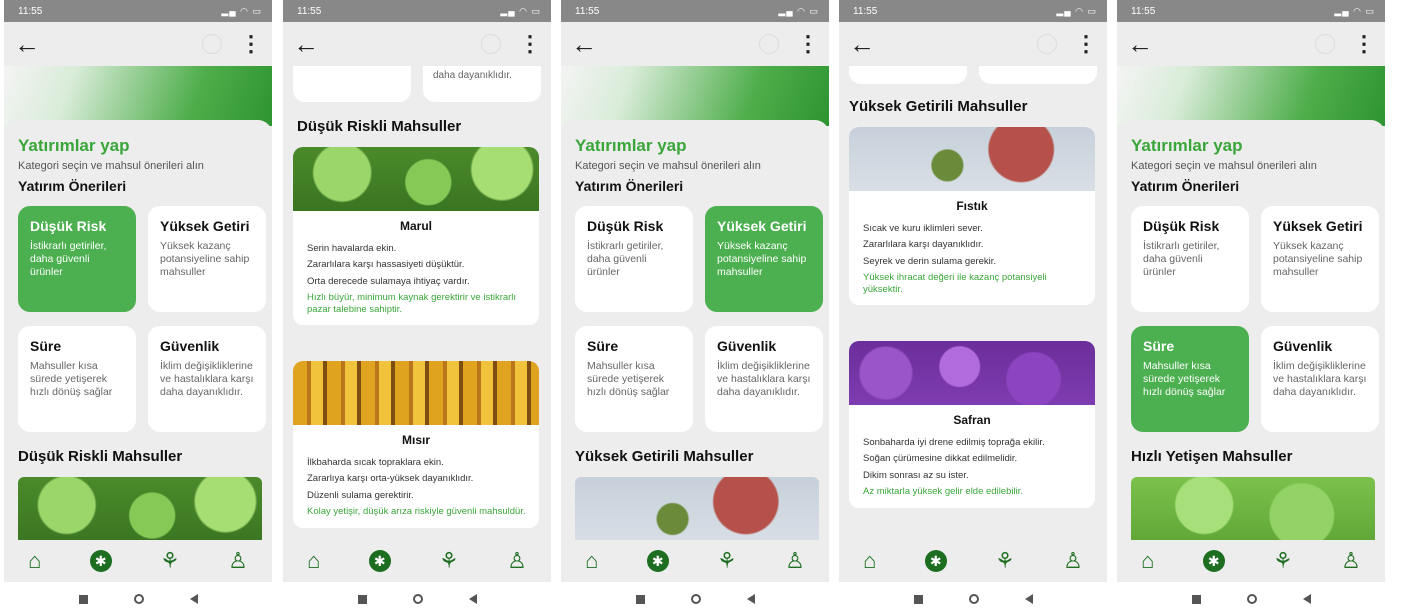 The height and width of the screenshot is (616, 1411). I want to click on crop-info: Seyrek ve derin sulama gerekir., so click(930, 261).